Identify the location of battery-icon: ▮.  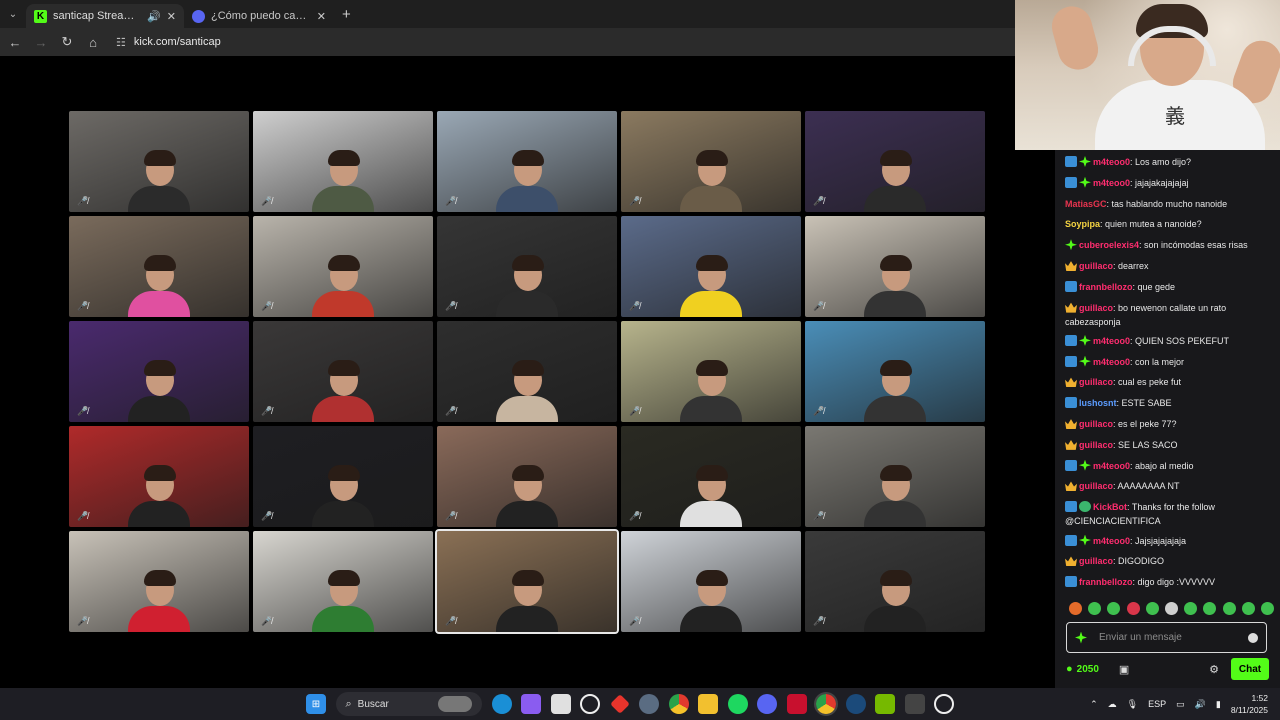
(1218, 704).